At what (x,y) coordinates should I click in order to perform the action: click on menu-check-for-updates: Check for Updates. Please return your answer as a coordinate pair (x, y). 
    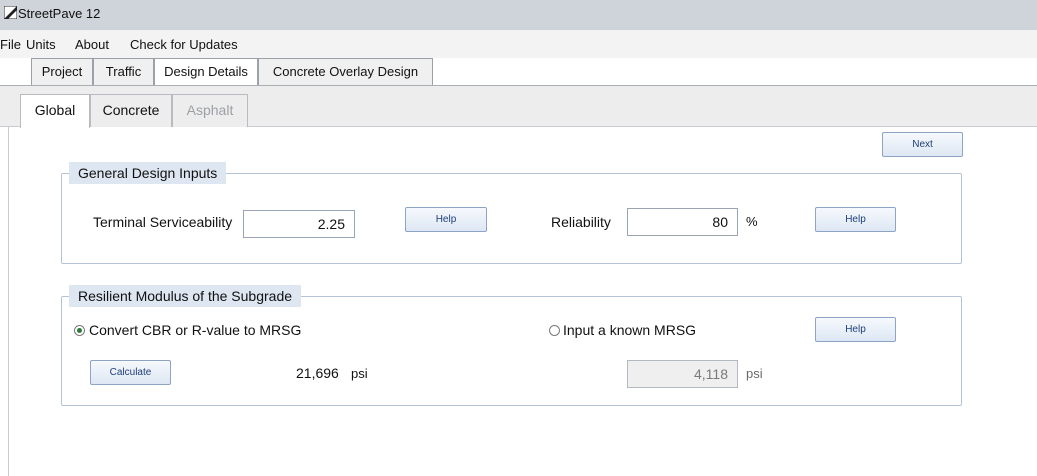
    Looking at the image, I should click on (184, 44).